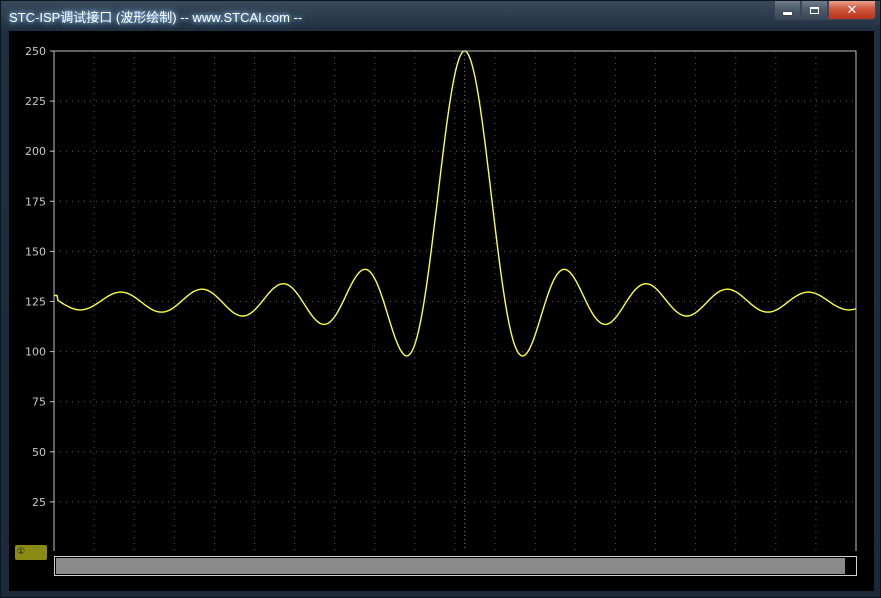  What do you see at coordinates (35, 201) in the screenshot?
I see `y-tick-label: 175` at bounding box center [35, 201].